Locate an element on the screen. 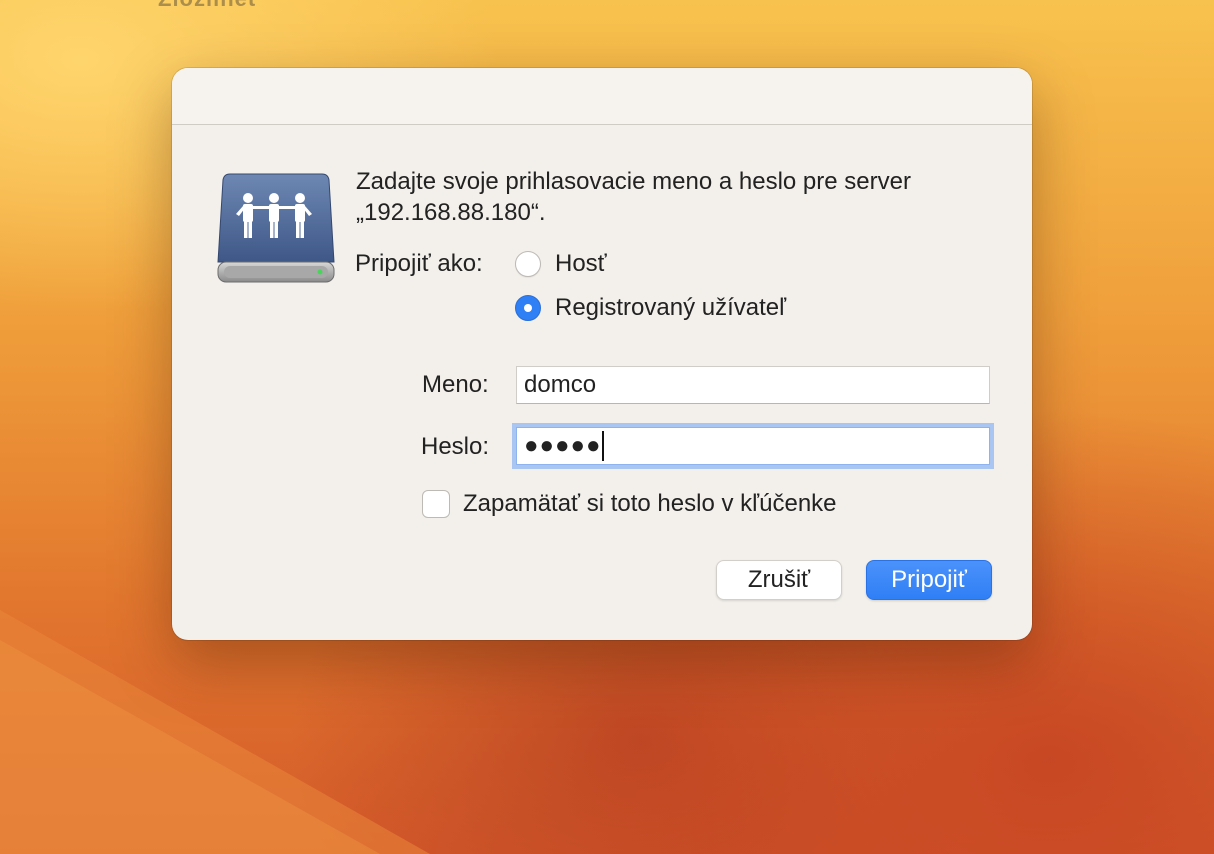 This screenshot has height=854, width=1214. remember-password-checkbox is located at coordinates (436, 504).